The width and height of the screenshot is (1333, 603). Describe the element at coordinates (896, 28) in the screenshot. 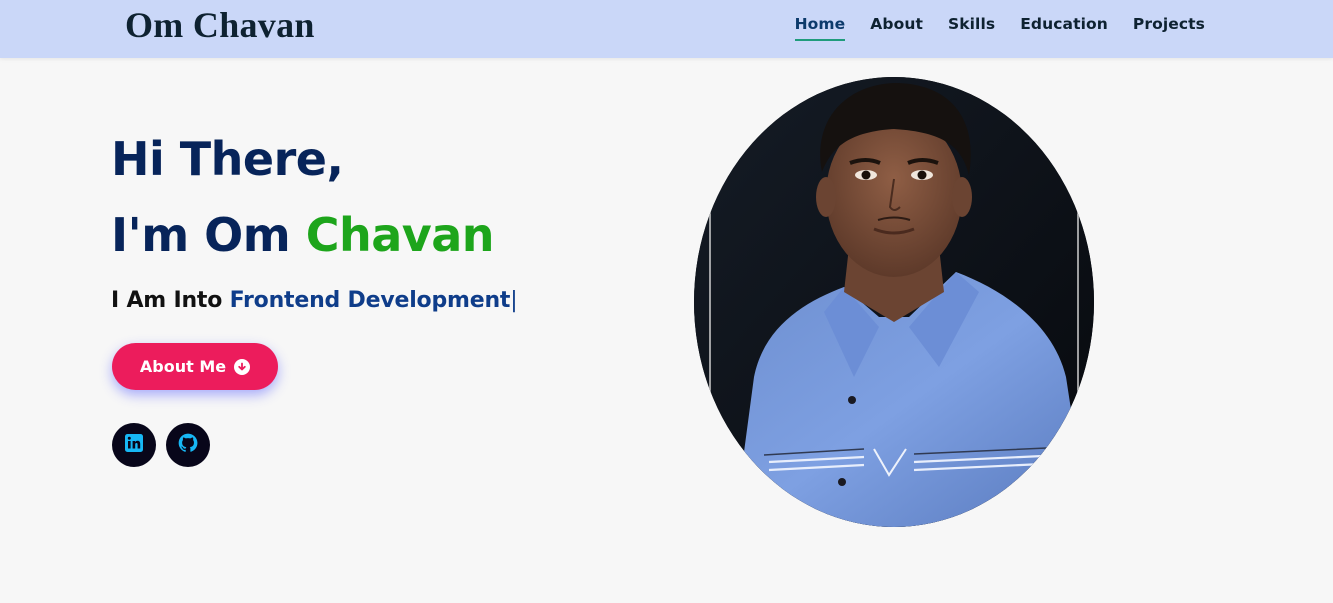

I see `nav-about: About` at that location.